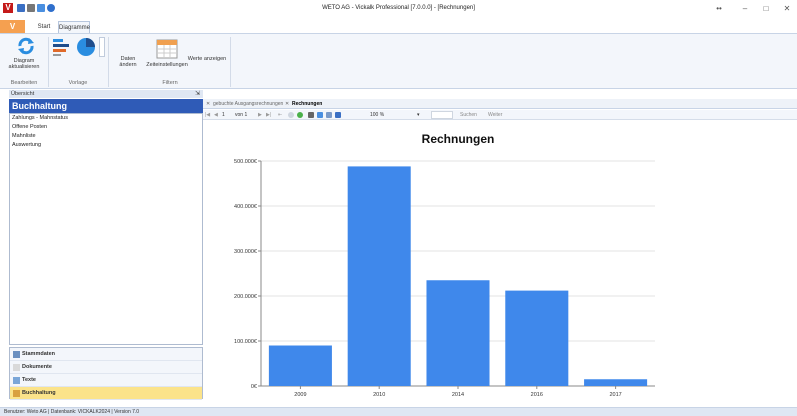 This screenshot has width=797, height=416. What do you see at coordinates (268, 115) in the screenshot?
I see `last-page-icon: ▶|` at bounding box center [268, 115].